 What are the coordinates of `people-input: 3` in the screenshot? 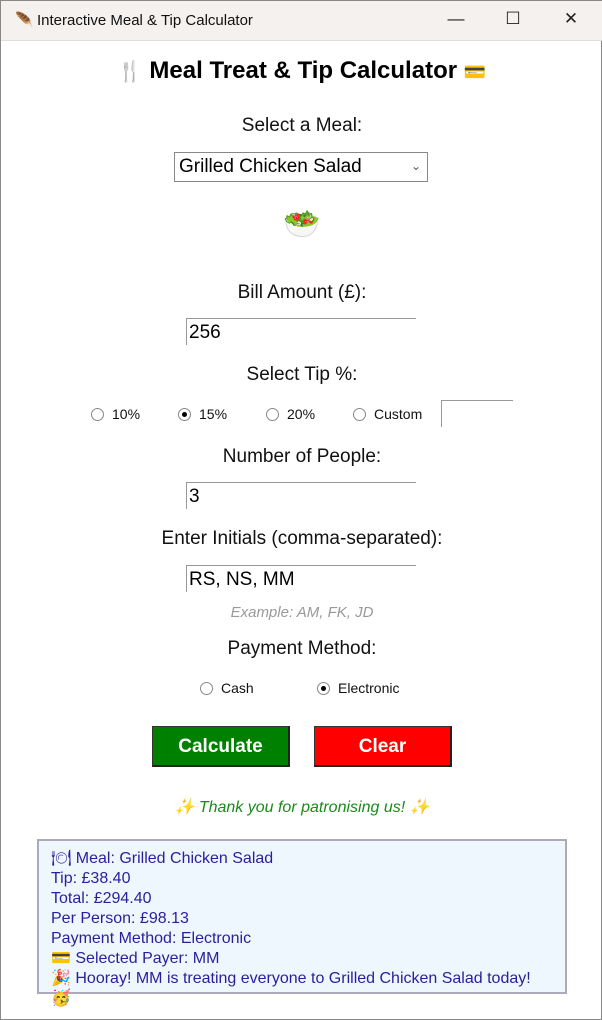 It's located at (301, 495).